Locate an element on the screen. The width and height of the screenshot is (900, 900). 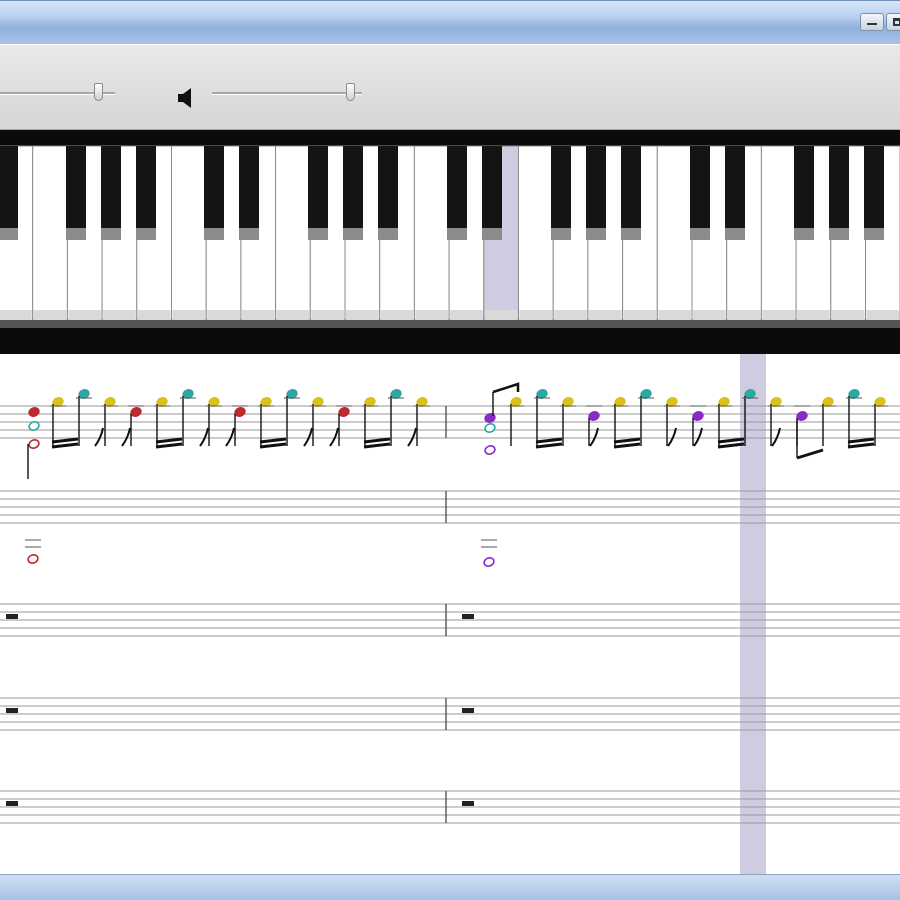
tempo-slider-thumb is located at coordinates (99, 92).